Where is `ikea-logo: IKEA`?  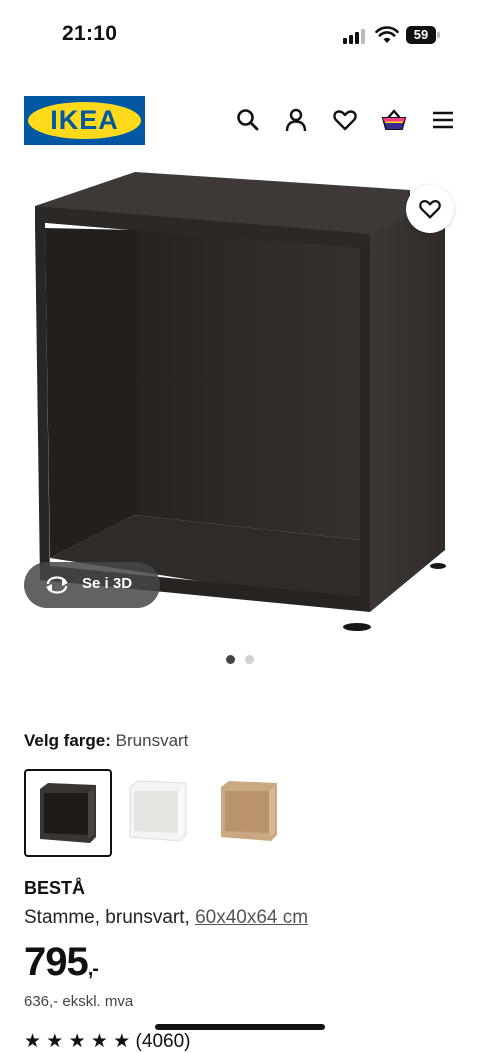 ikea-logo: IKEA is located at coordinates (84, 120).